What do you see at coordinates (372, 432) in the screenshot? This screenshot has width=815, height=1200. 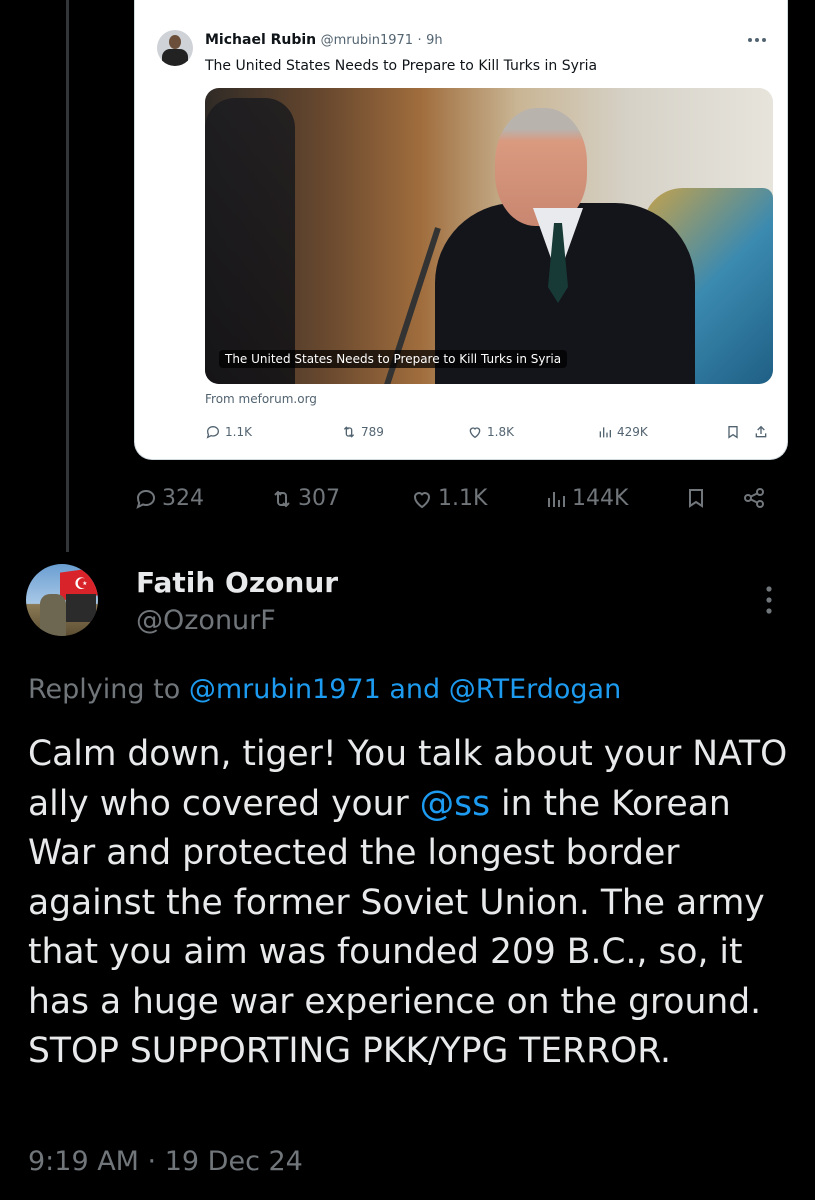 I see `quoted-retweet-count: 789` at bounding box center [372, 432].